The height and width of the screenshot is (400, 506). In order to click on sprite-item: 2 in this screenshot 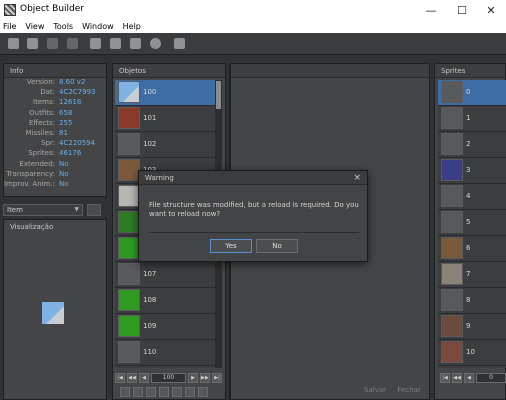, I will do `click(472, 145)`.